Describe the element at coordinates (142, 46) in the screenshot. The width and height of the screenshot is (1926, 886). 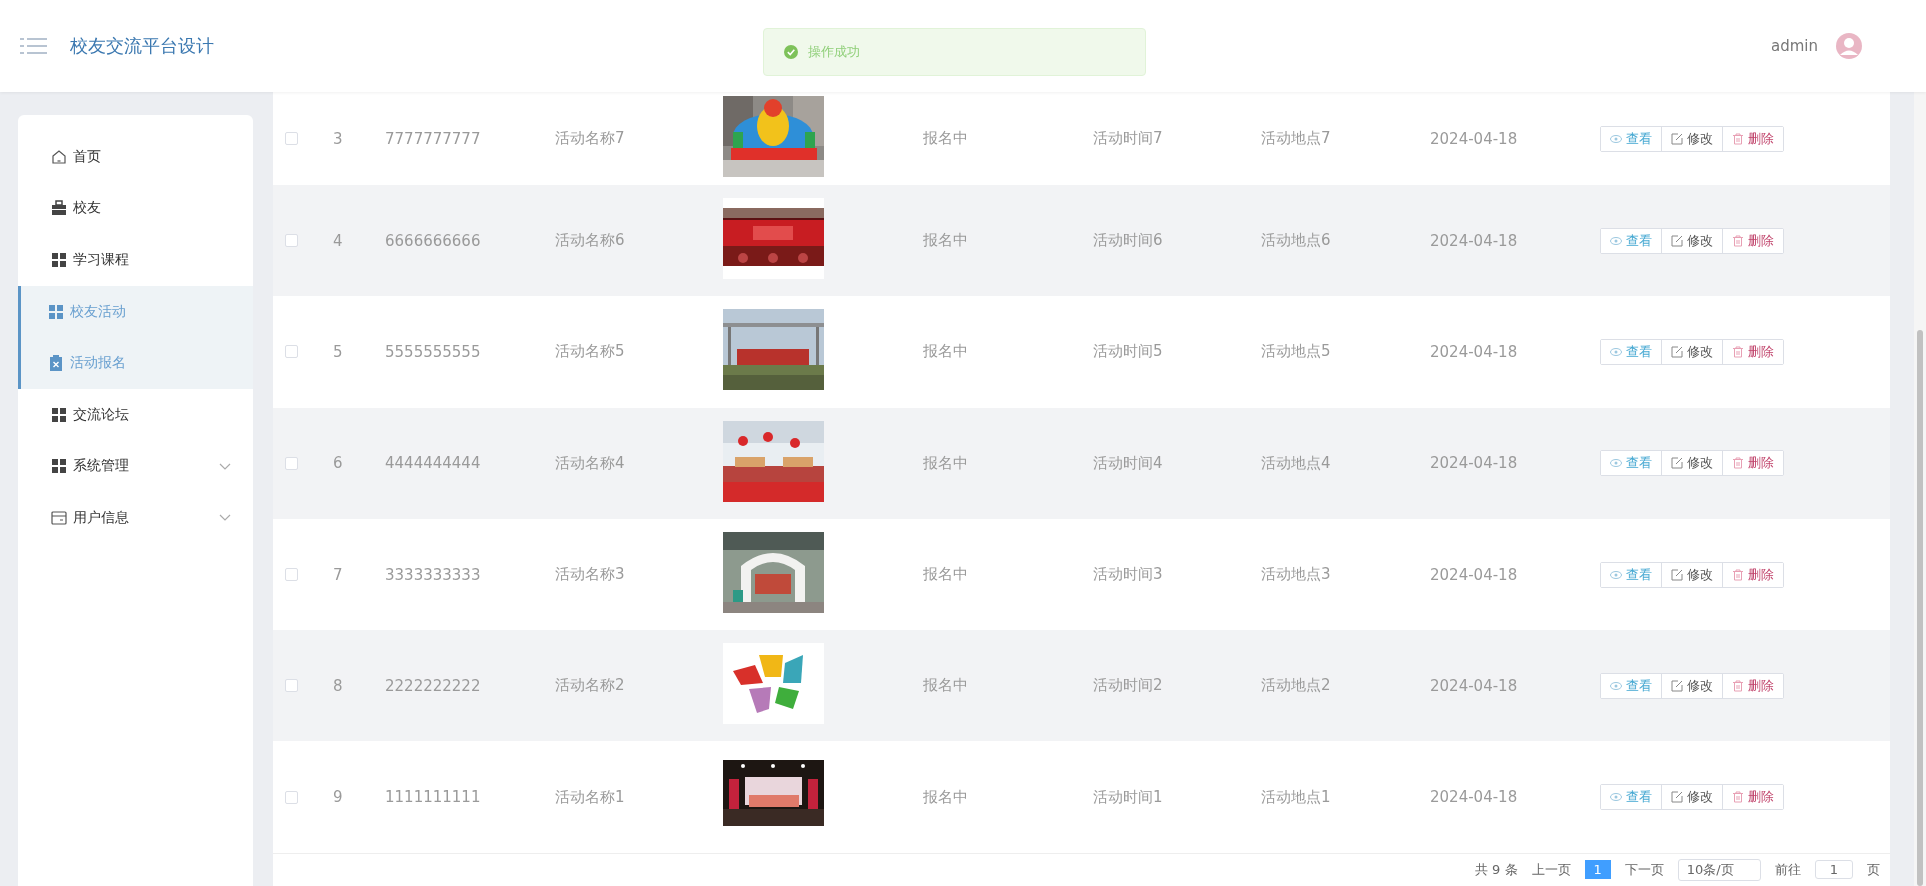
I see `app-title: 校友交流平台设计` at that location.